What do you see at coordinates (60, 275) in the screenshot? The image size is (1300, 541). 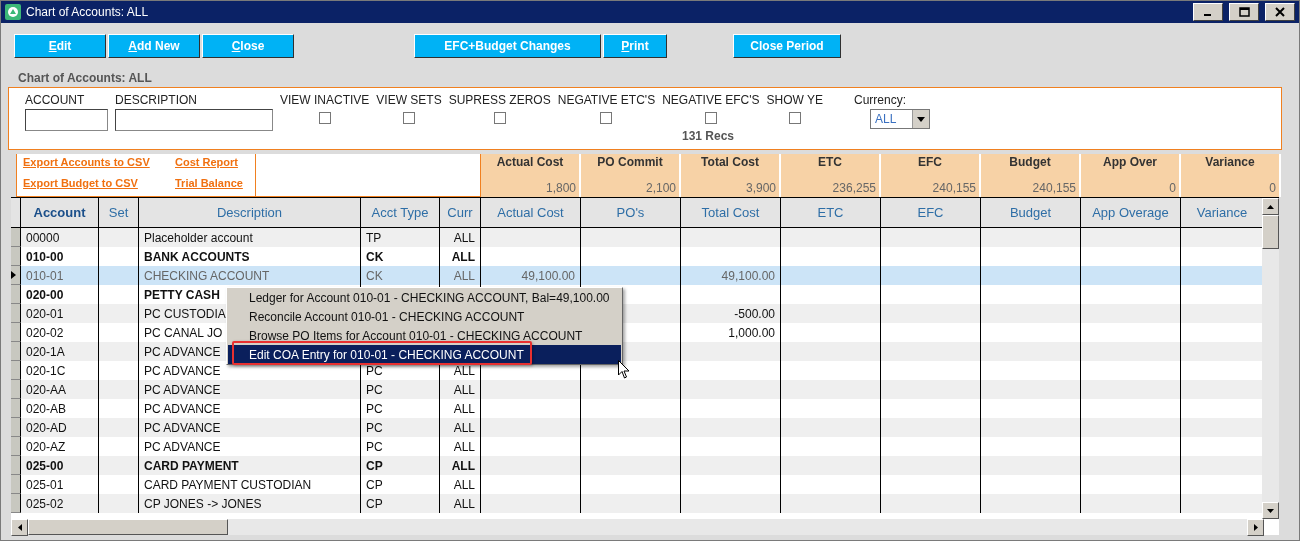 I see `account-cell: 010-01` at bounding box center [60, 275].